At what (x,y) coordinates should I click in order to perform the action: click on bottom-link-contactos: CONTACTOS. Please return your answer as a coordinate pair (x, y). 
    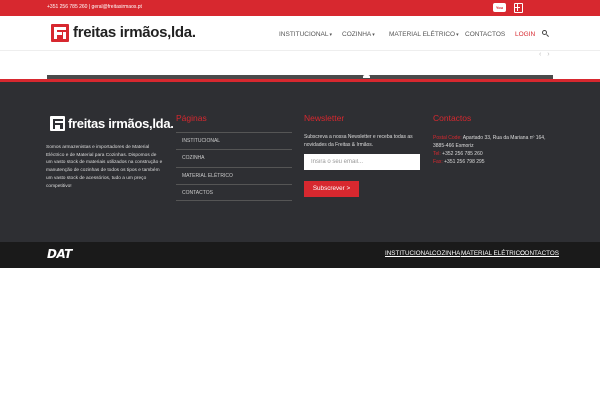
    Looking at the image, I should click on (539, 253).